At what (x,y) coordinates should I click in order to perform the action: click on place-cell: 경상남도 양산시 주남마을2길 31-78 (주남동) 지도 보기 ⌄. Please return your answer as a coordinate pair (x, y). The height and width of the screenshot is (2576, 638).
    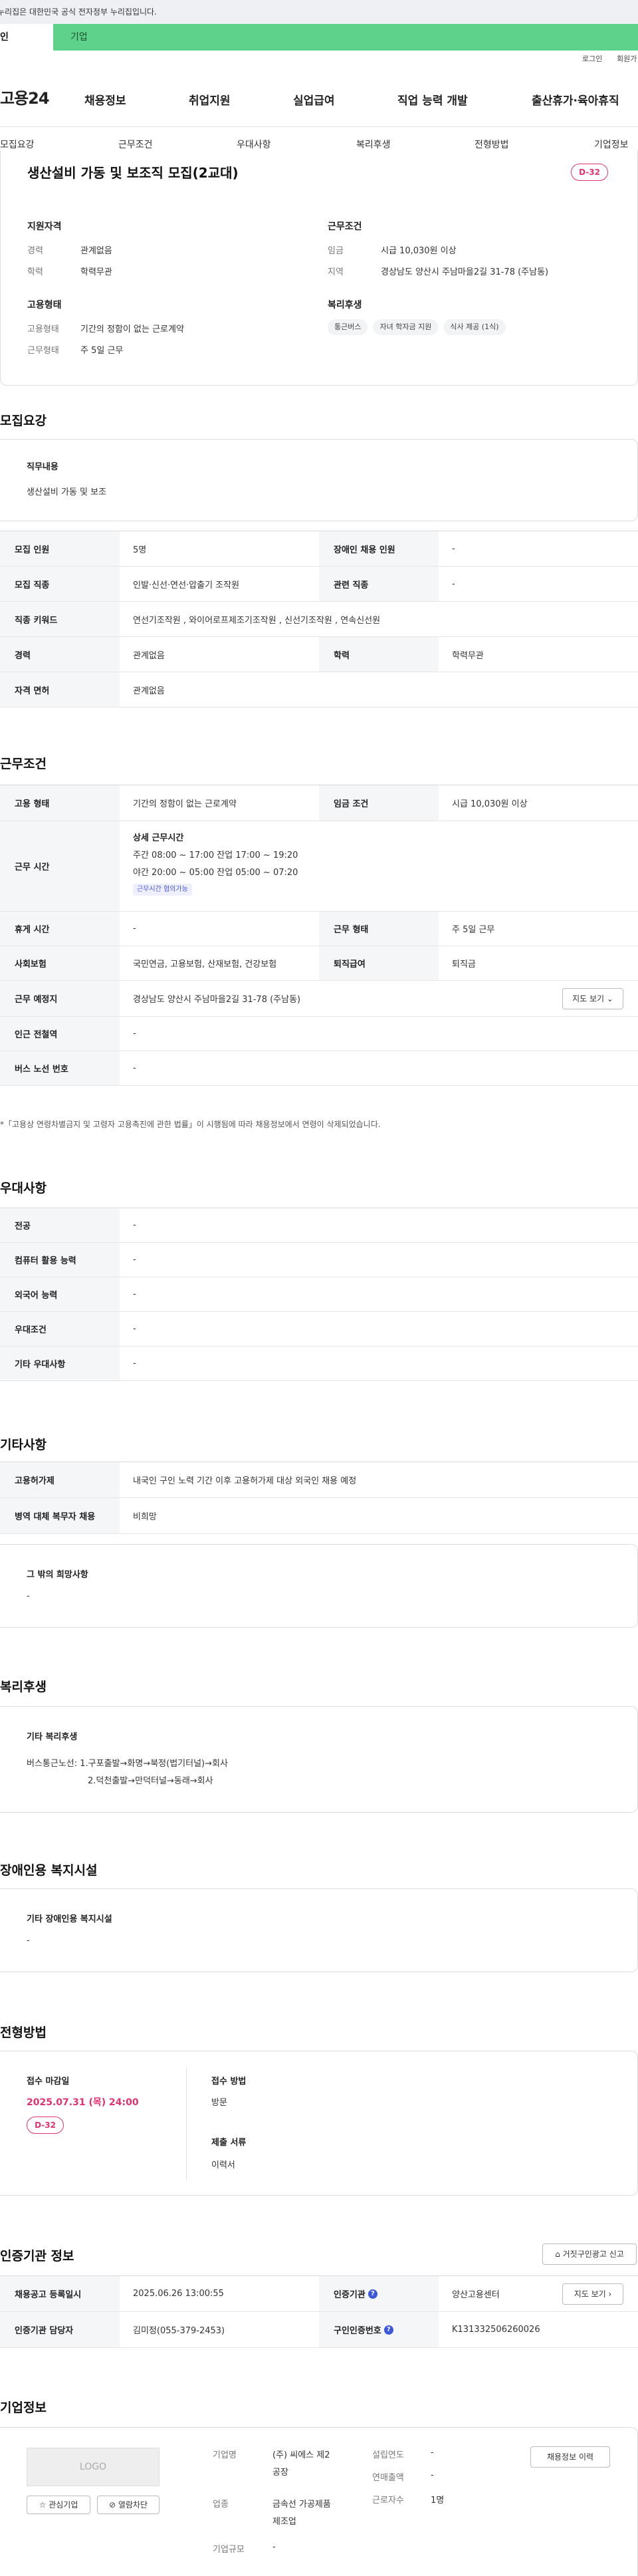
    Looking at the image, I should click on (379, 998).